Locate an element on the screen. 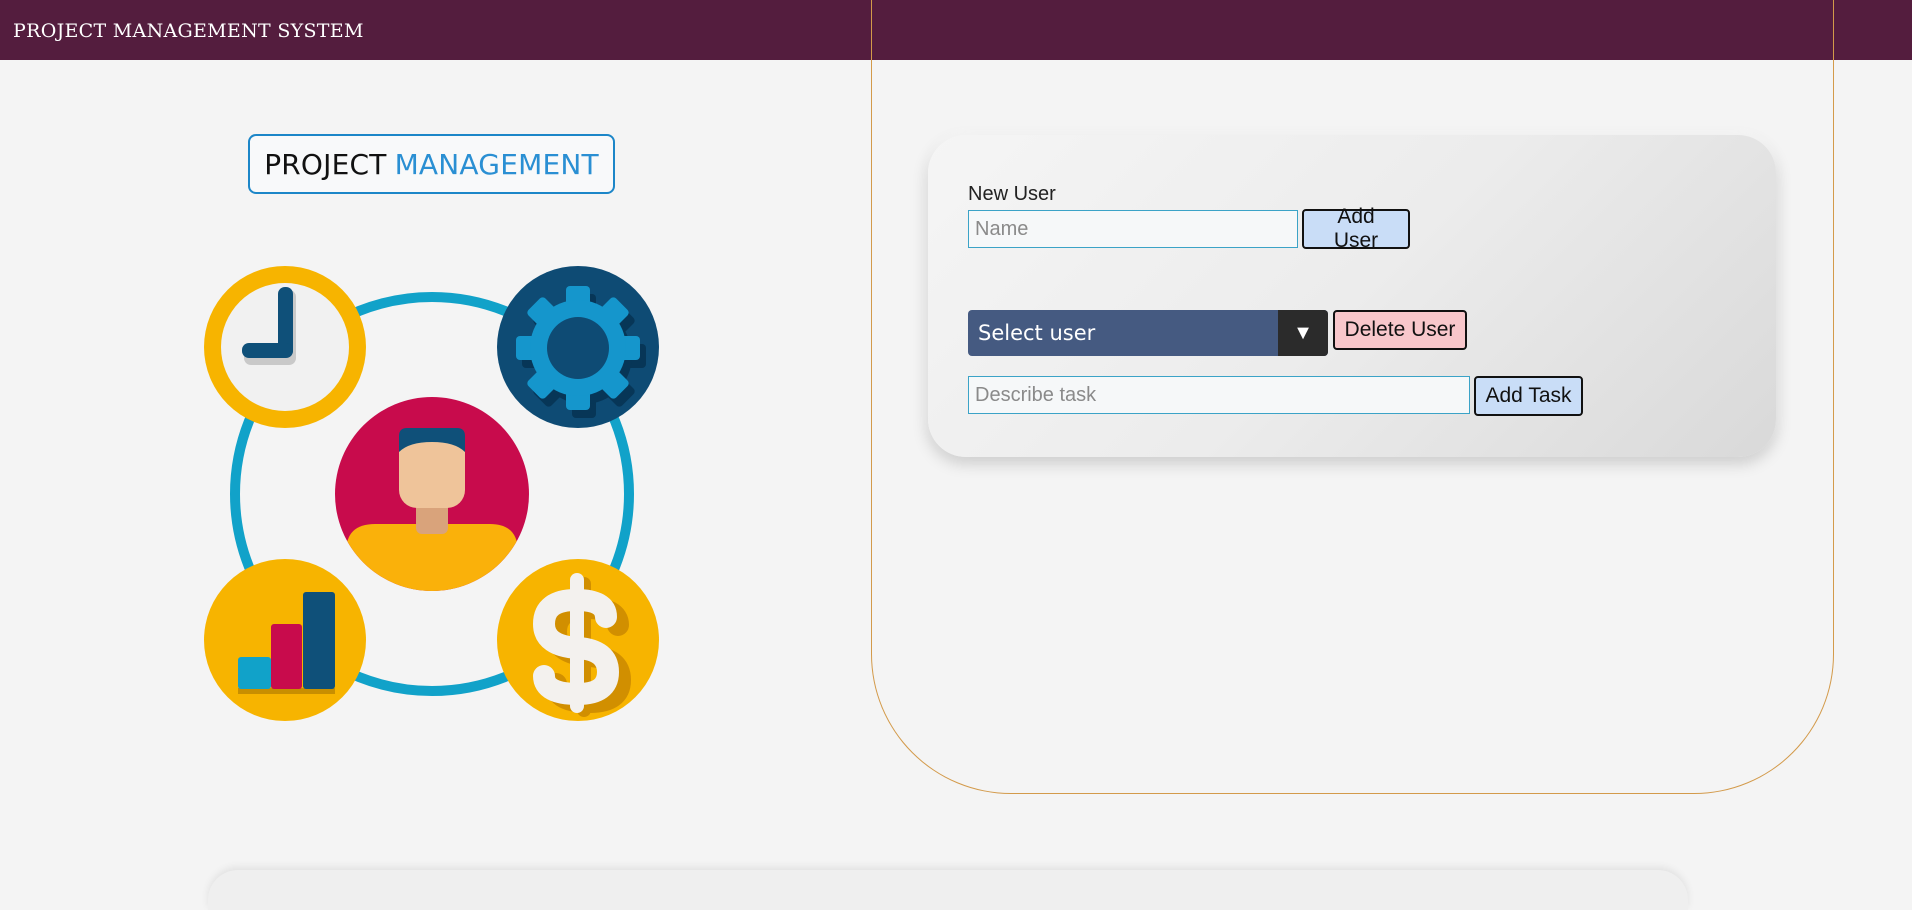  user-select-dropdown: Select user ▼ is located at coordinates (1148, 333).